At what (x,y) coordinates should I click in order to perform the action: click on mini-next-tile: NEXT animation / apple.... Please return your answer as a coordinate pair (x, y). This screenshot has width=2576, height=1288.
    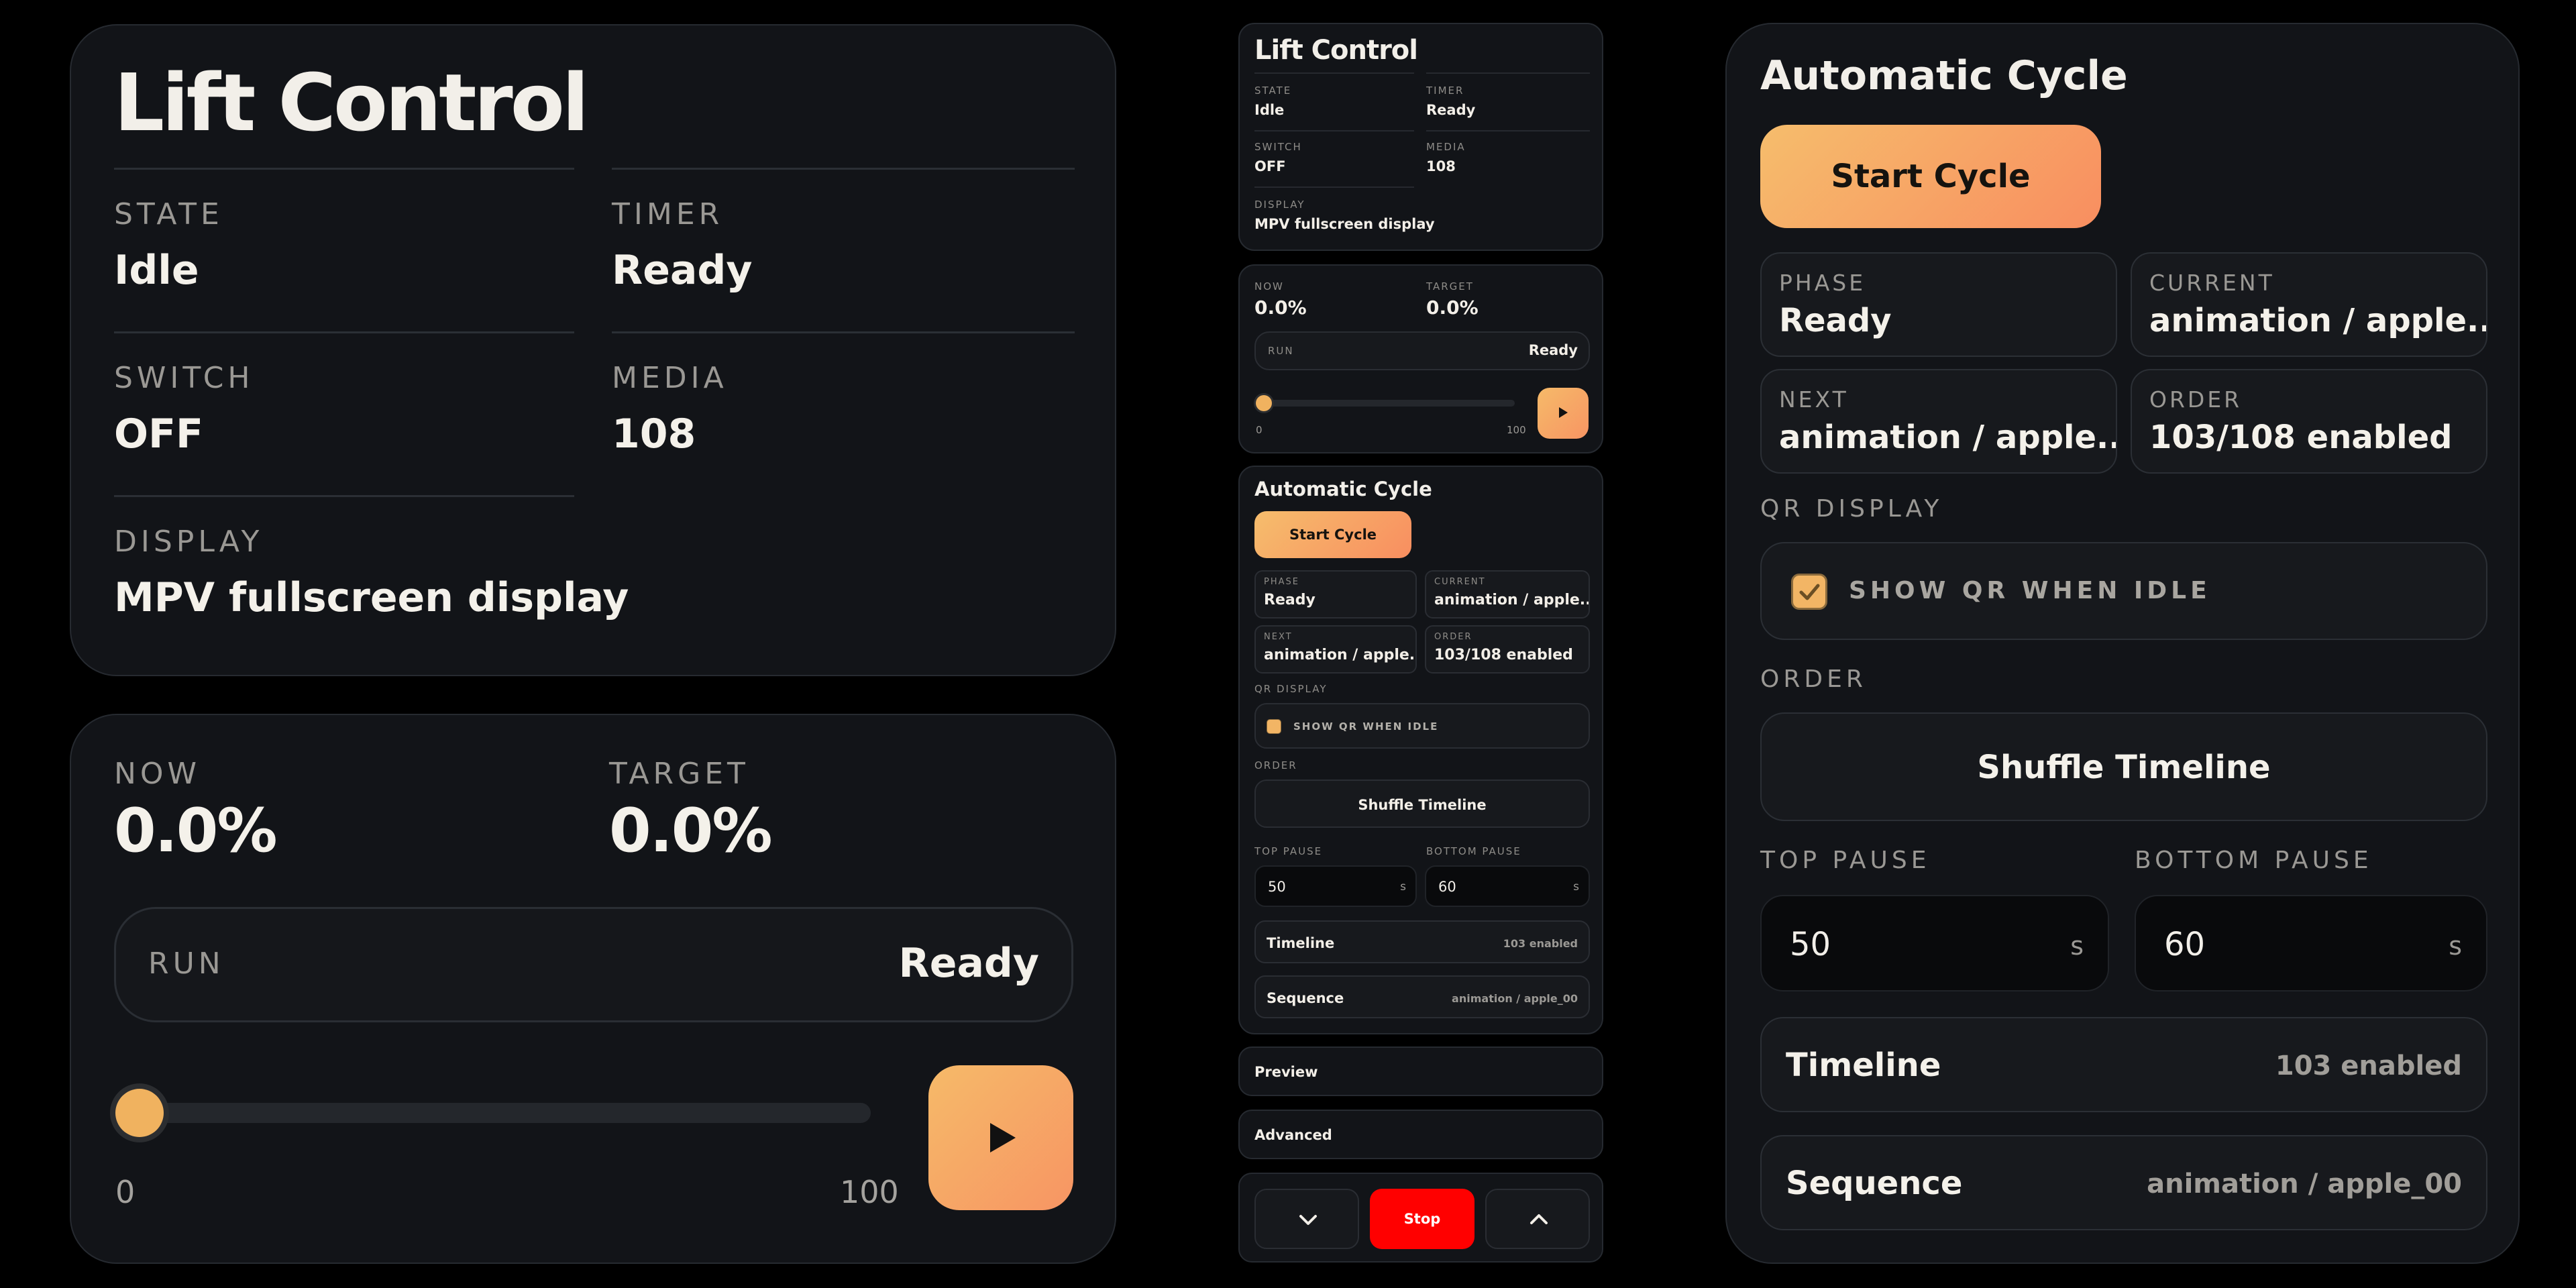
    Looking at the image, I should click on (1335, 649).